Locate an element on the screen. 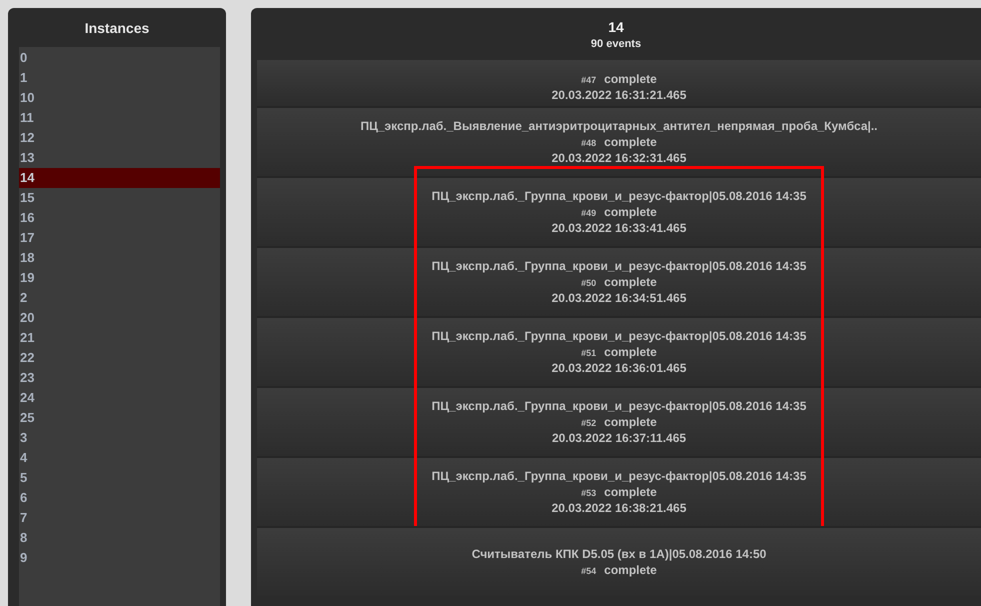  instance-item: 1 is located at coordinates (119, 78).